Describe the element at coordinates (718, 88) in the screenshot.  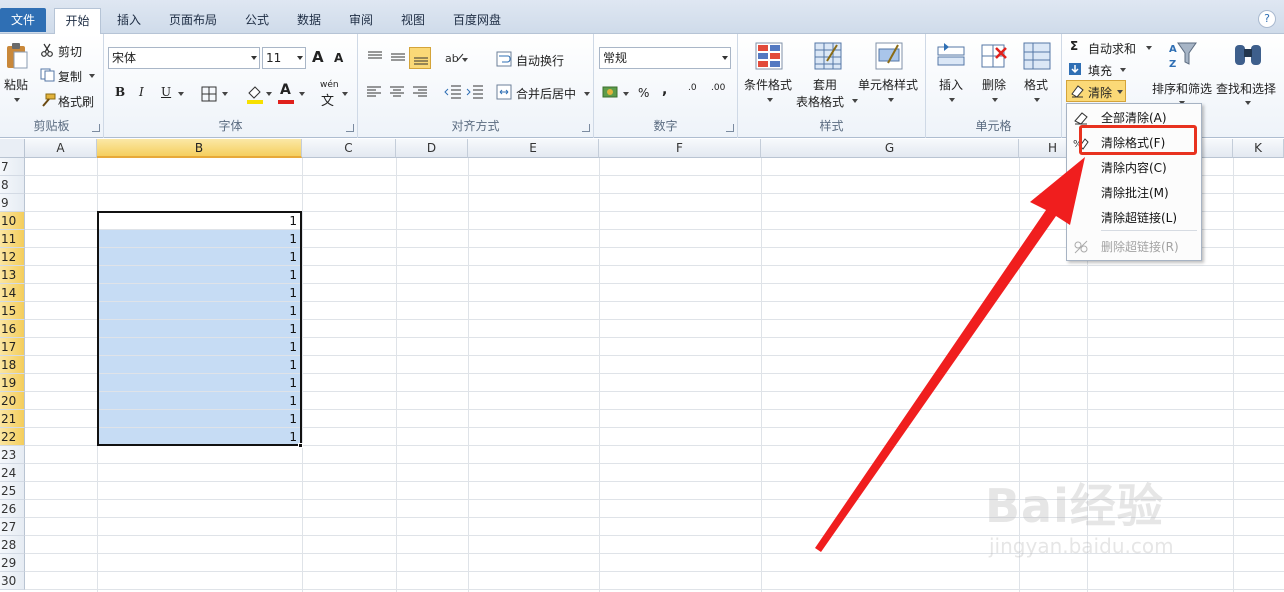
I see `decrease-decimal-button: .00` at that location.